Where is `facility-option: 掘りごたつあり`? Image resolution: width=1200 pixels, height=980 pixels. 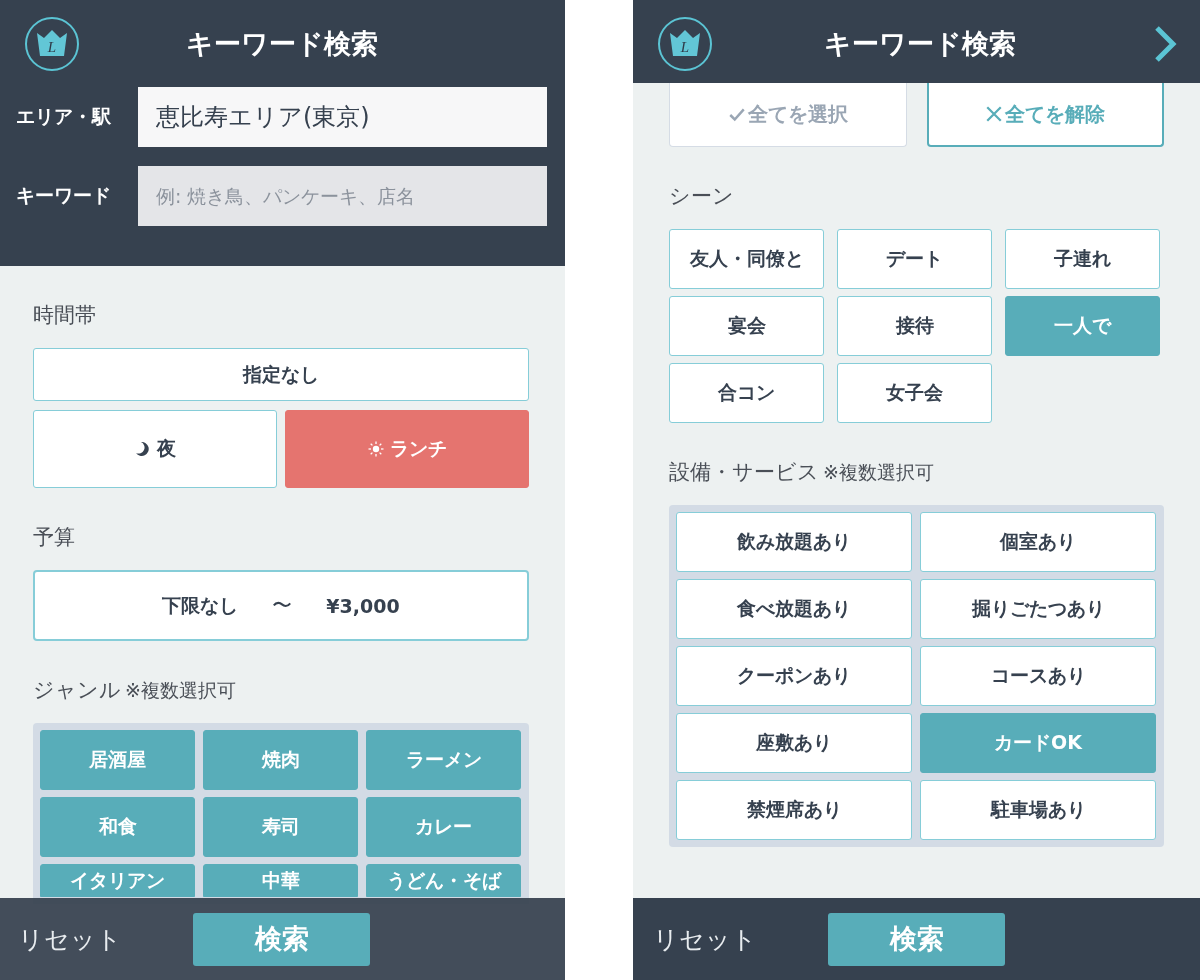 facility-option: 掘りごたつあり is located at coordinates (1038, 609).